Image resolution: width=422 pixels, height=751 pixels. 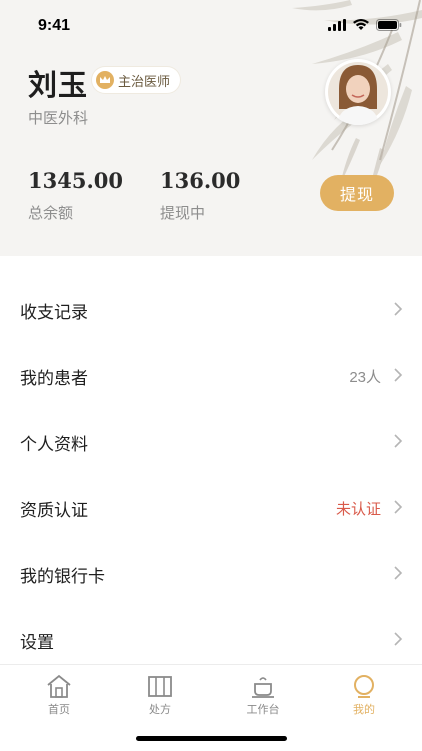 I want to click on menu-item-income-records: 收支记录, so click(x=211, y=309).